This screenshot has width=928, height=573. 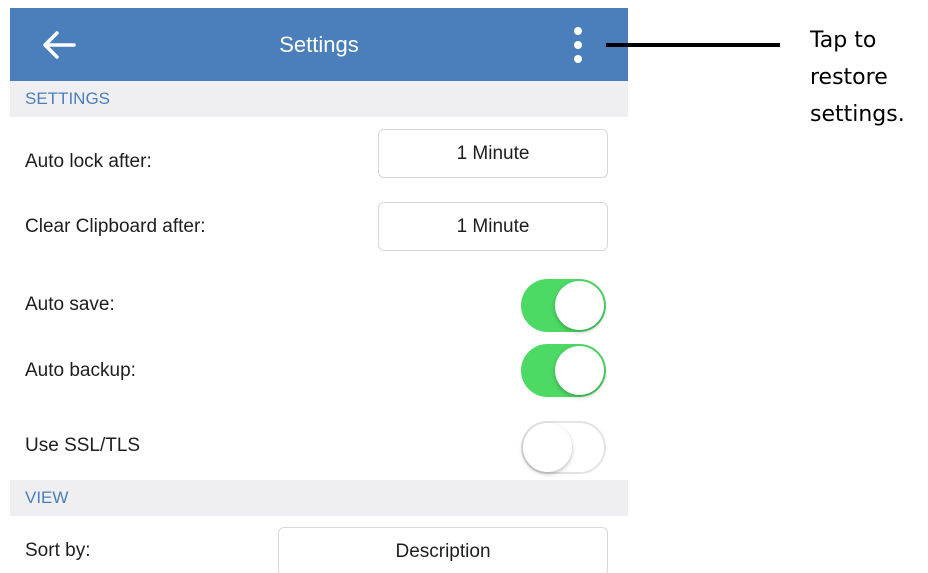 What do you see at coordinates (115, 226) in the screenshot?
I see `clear-clipboard-label: Clear Clipboard after:` at bounding box center [115, 226].